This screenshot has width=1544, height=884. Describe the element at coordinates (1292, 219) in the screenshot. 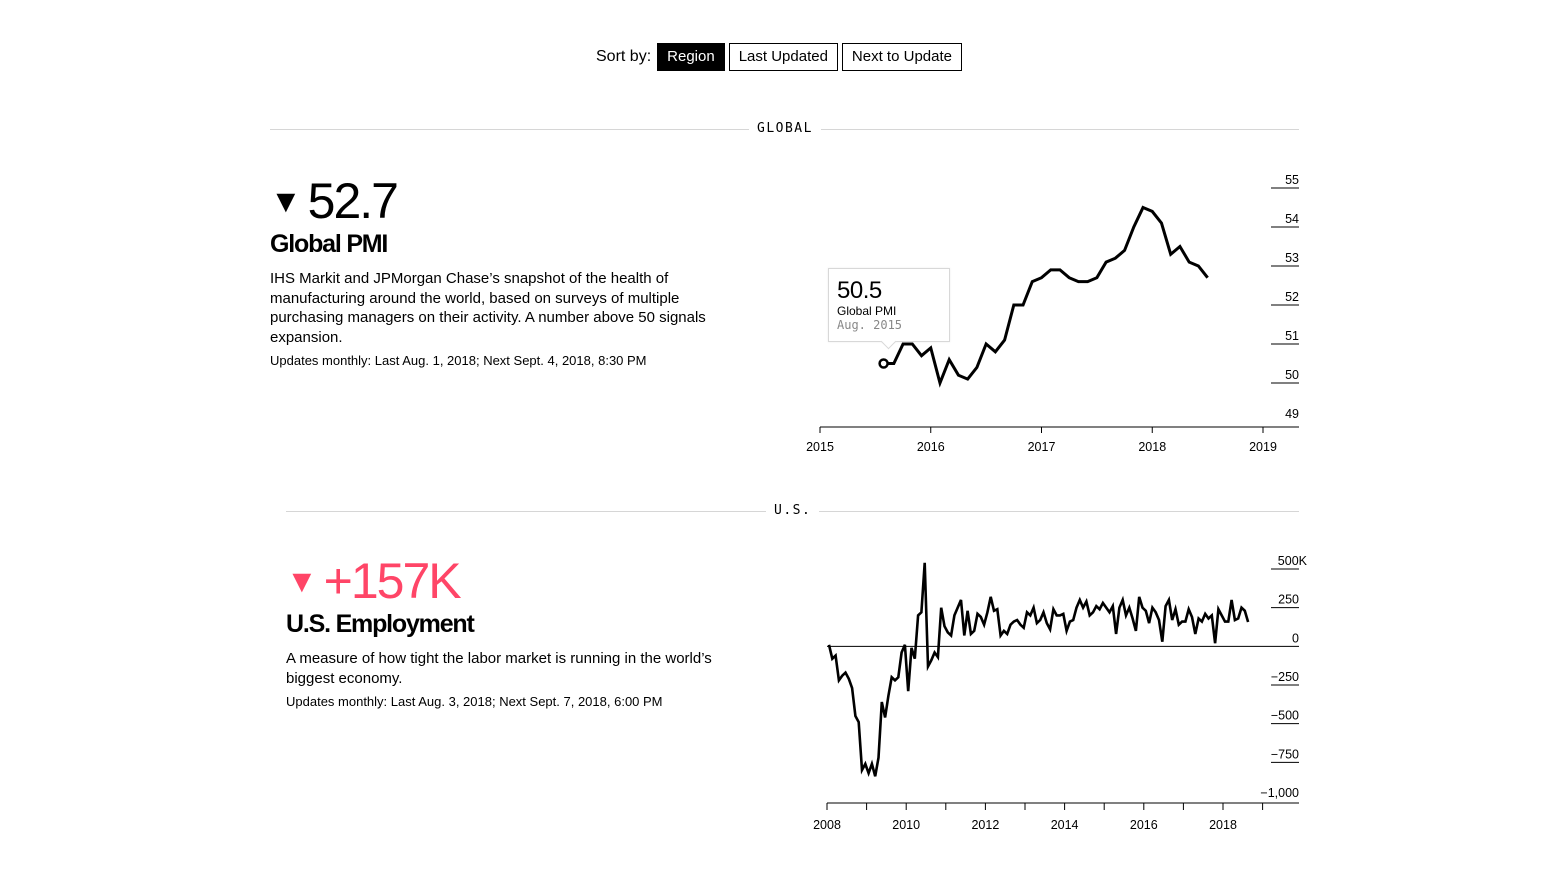

I see `y-tick-label: 54` at that location.